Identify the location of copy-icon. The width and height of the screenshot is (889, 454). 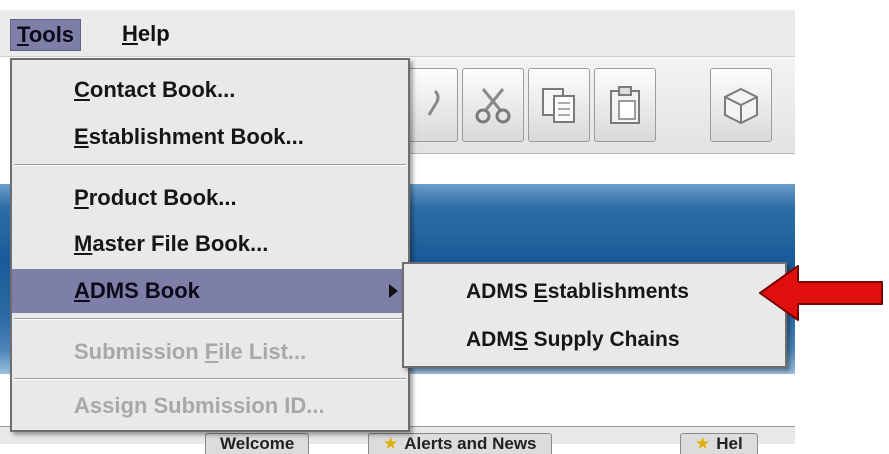
(558, 105).